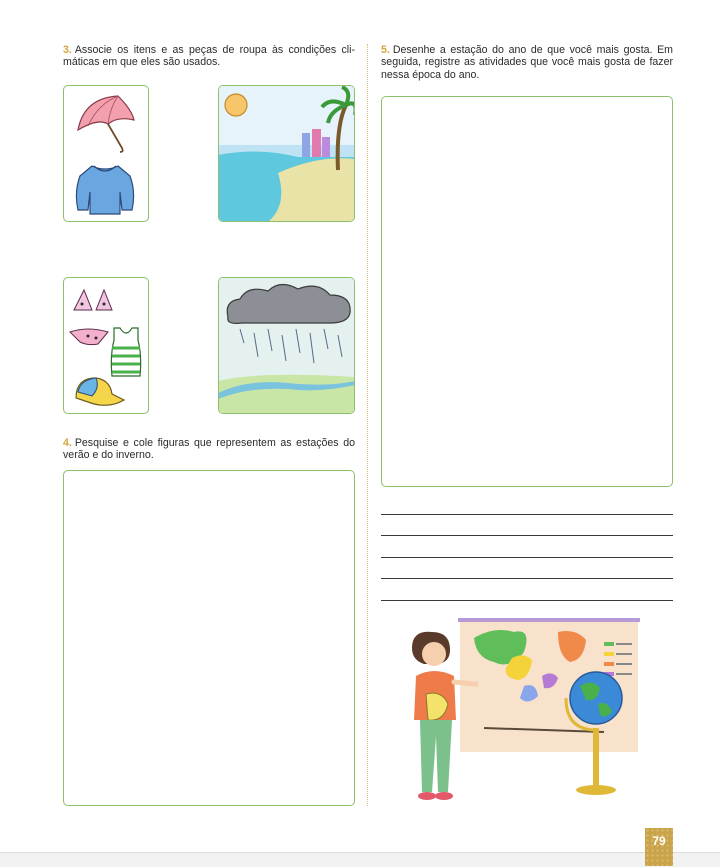 This screenshot has height=867, width=720. What do you see at coordinates (67, 50) in the screenshot?
I see `question-3-number: 3.` at bounding box center [67, 50].